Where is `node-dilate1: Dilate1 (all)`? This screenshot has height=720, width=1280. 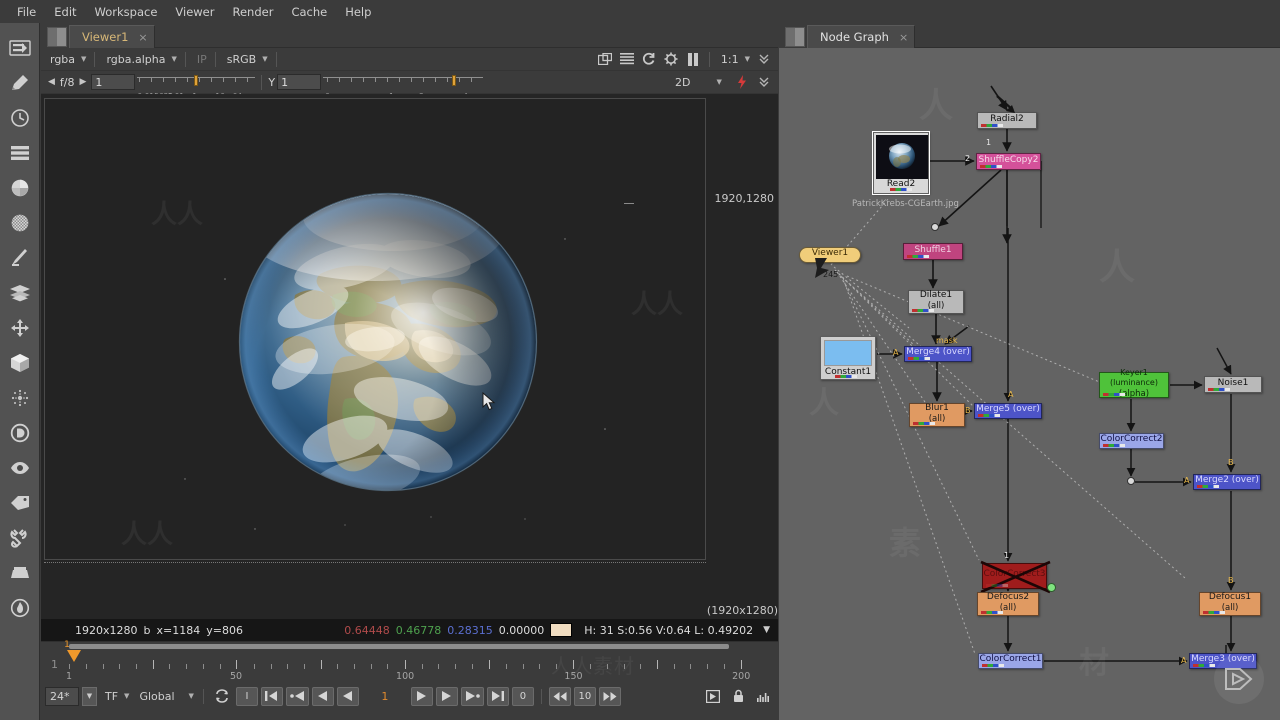
node-dilate1: Dilate1 (all) is located at coordinates (936, 302).